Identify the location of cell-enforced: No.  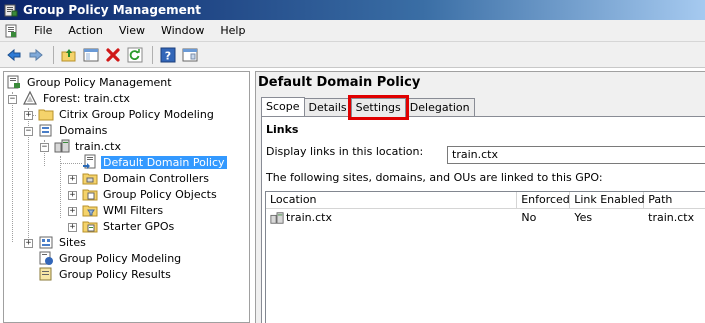
(529, 217).